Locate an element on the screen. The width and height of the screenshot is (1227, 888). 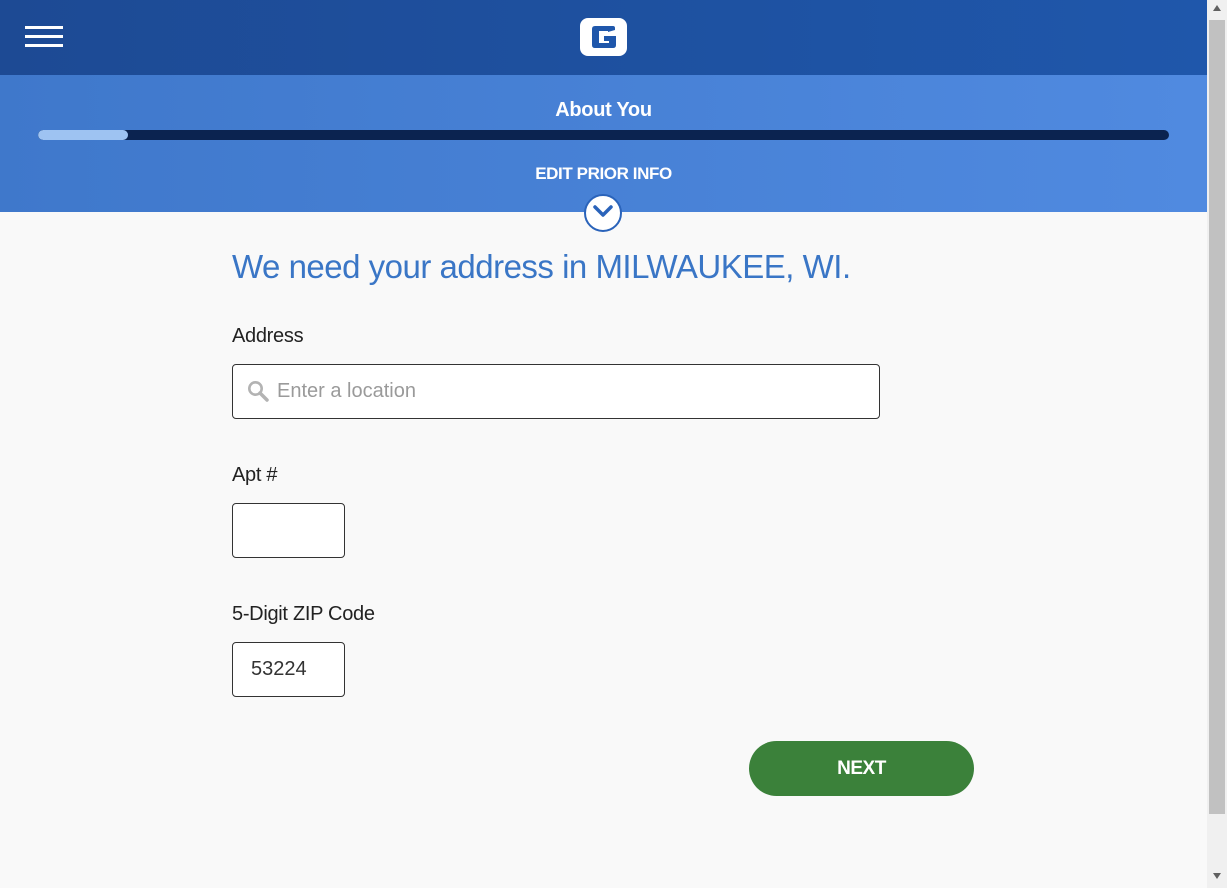
step-title: About You is located at coordinates (603, 110).